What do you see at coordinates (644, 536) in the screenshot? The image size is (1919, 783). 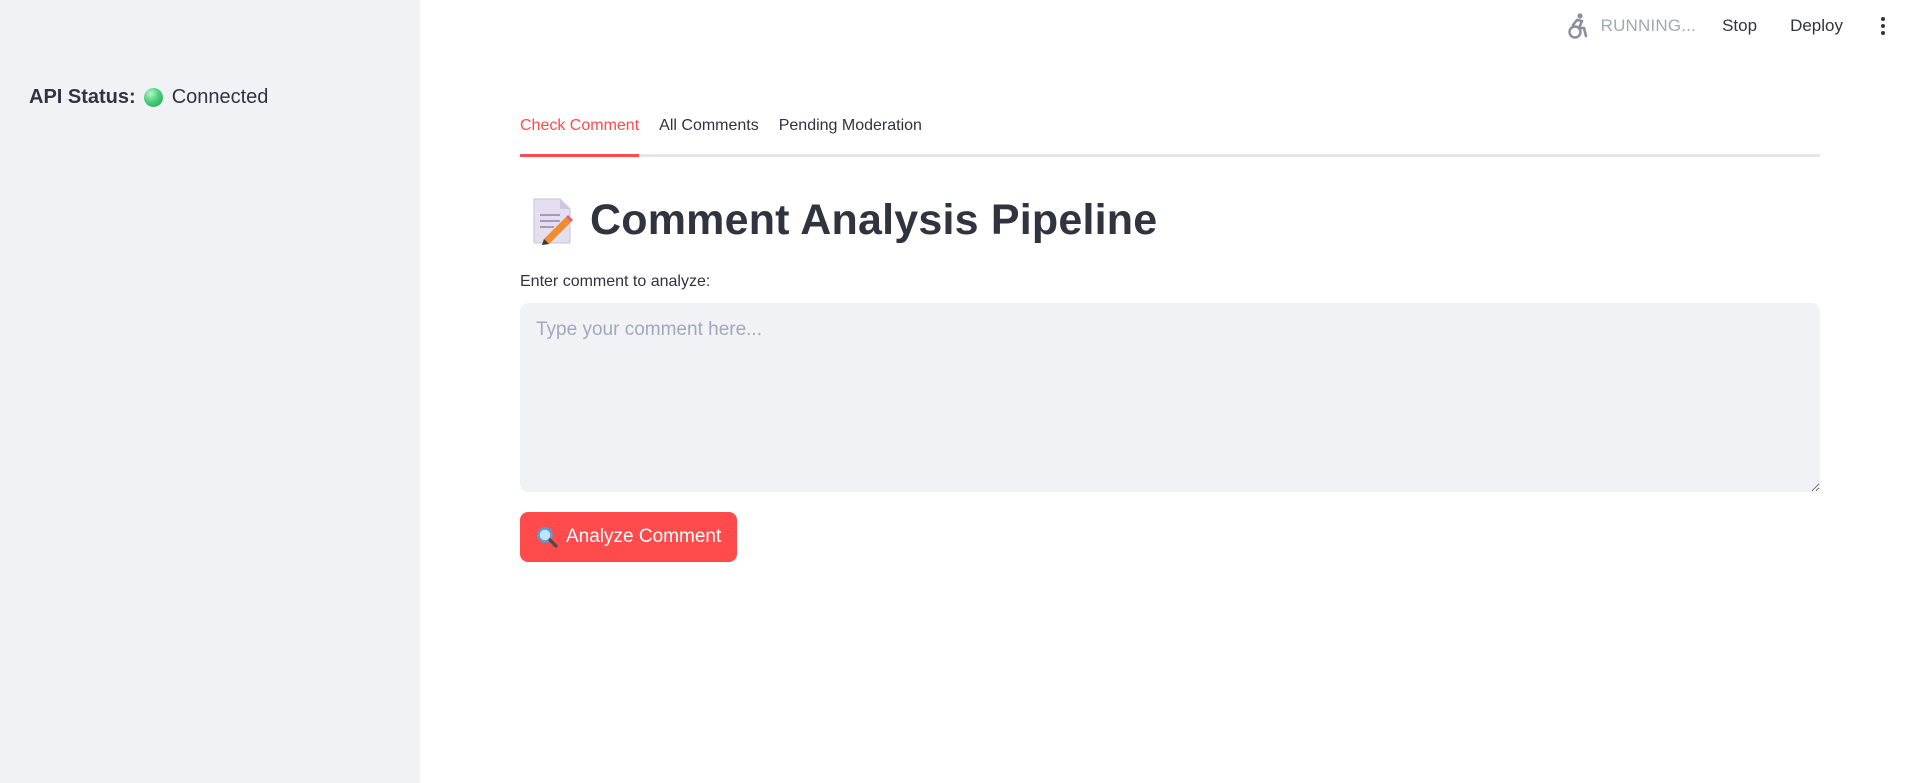 I see `analyze-comment-label: Analyze Comment` at bounding box center [644, 536].